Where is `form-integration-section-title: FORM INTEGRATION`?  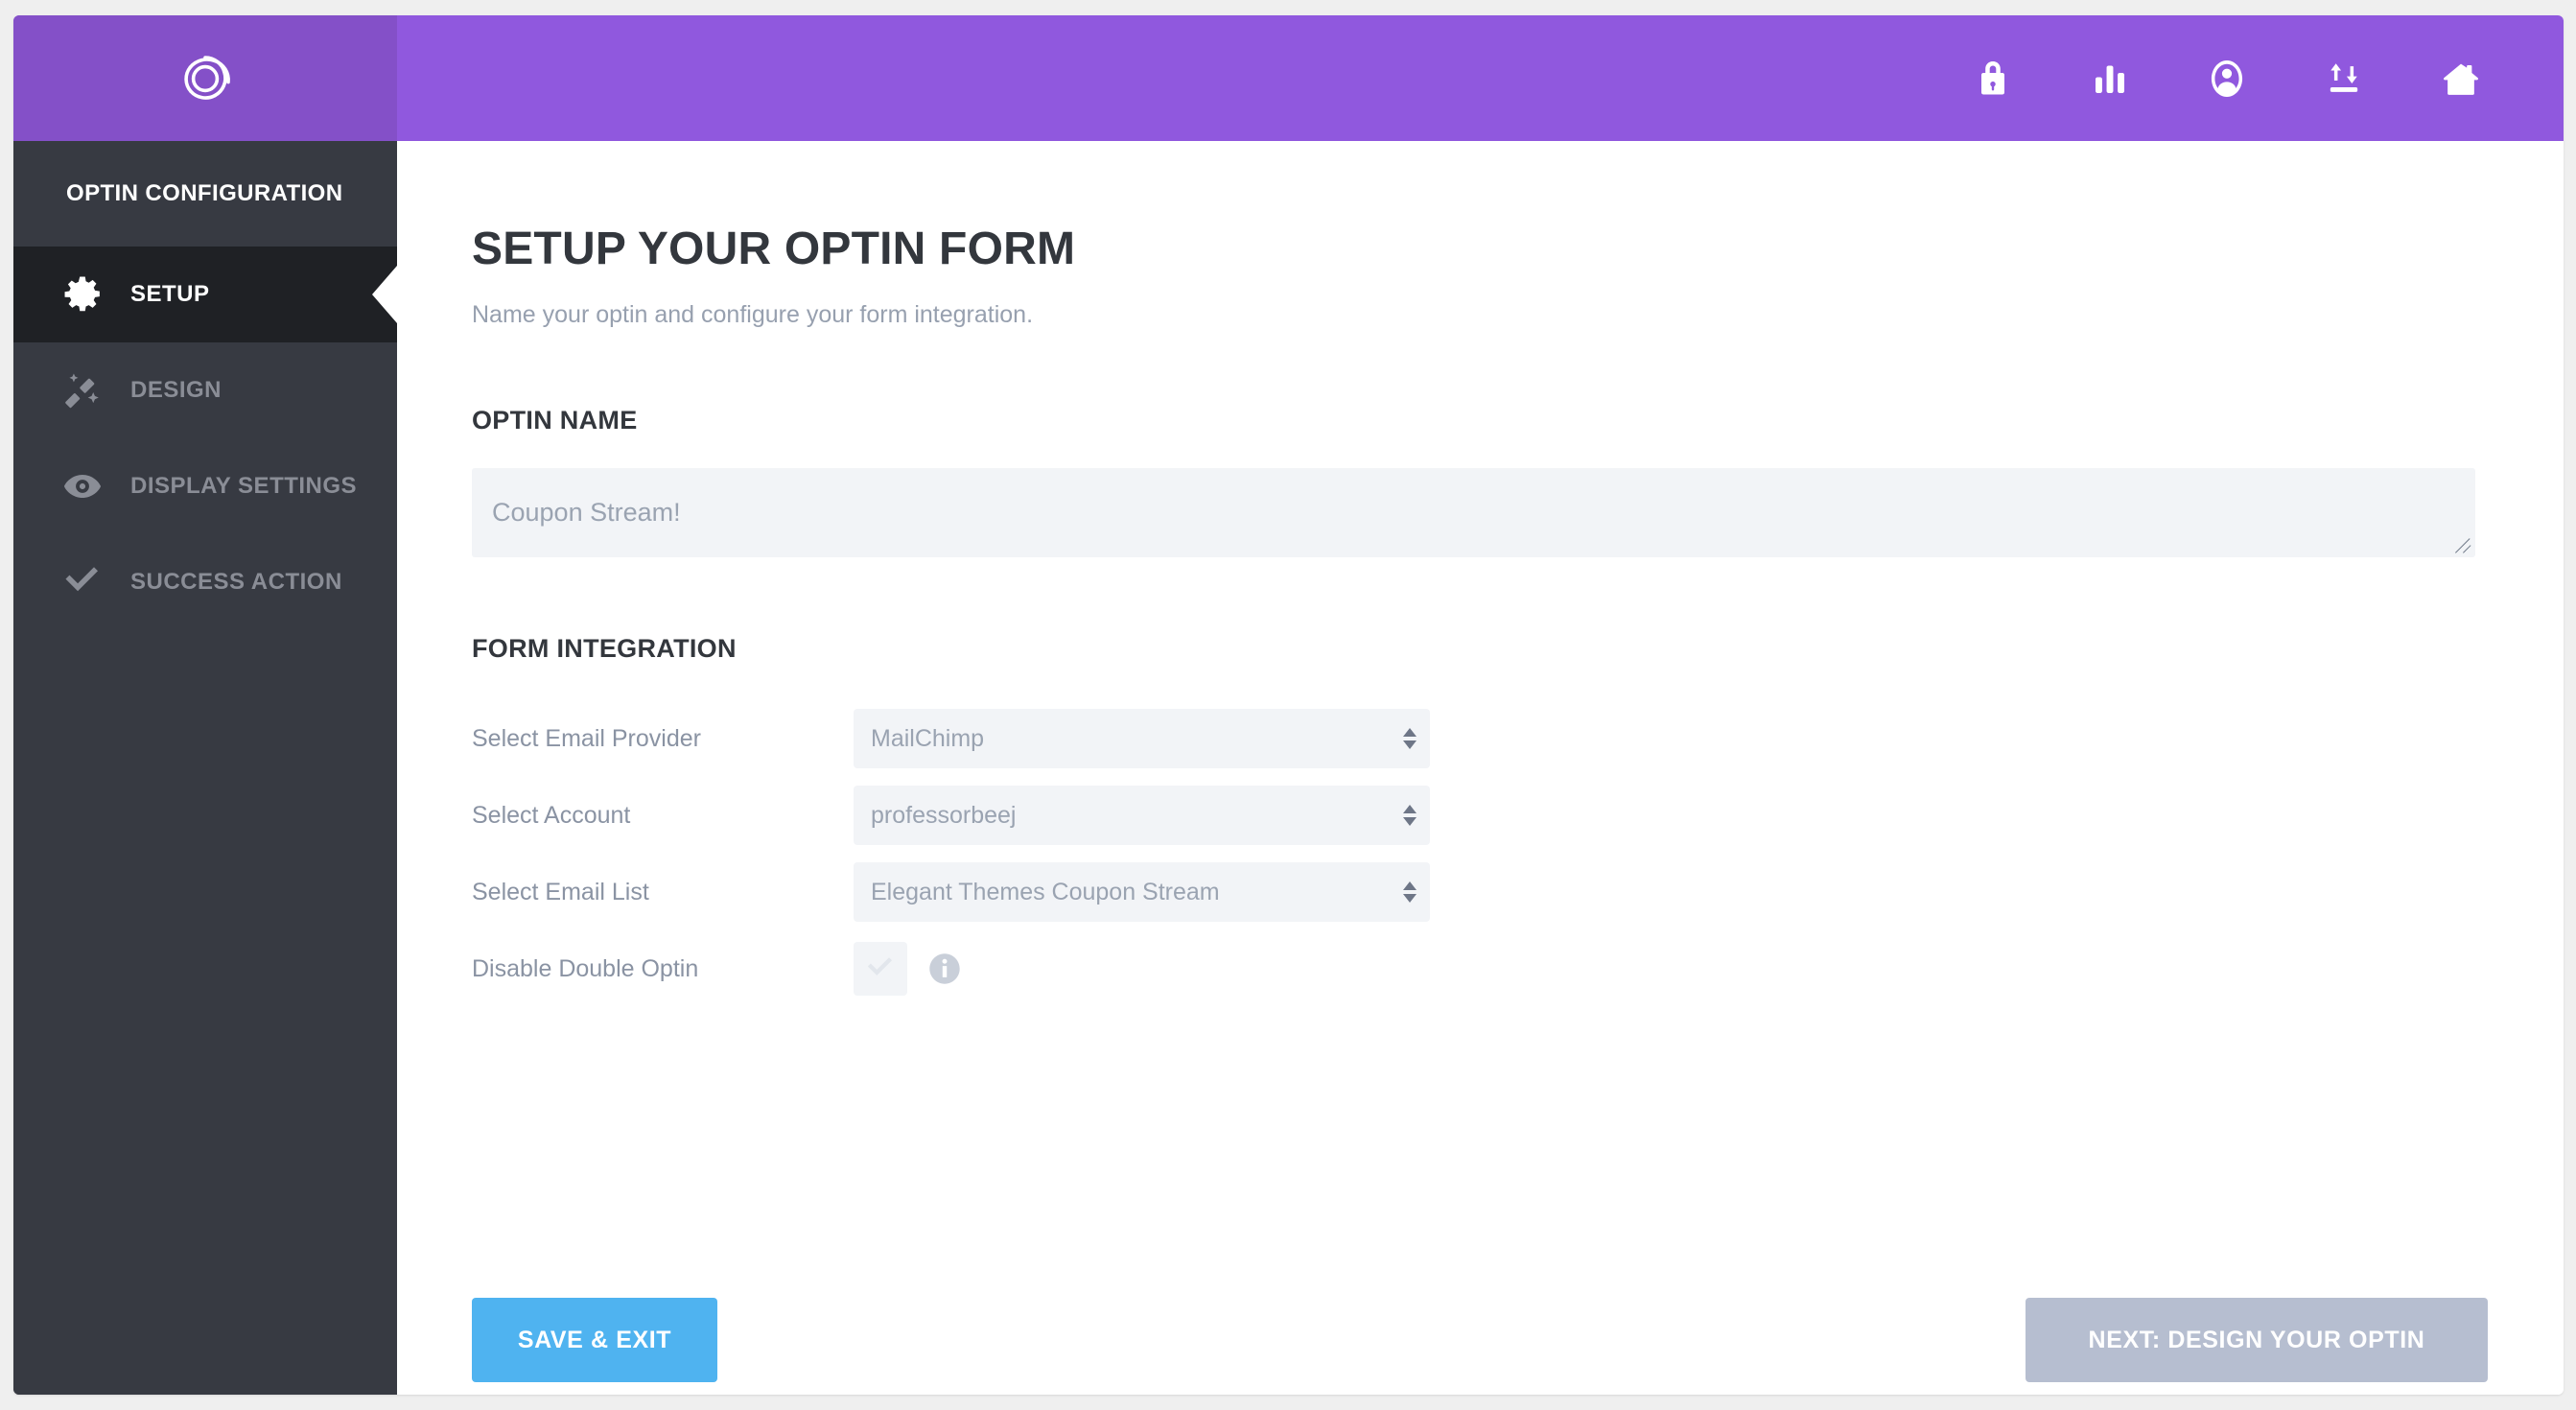
form-integration-section-title: FORM INTEGRATION is located at coordinates (604, 649).